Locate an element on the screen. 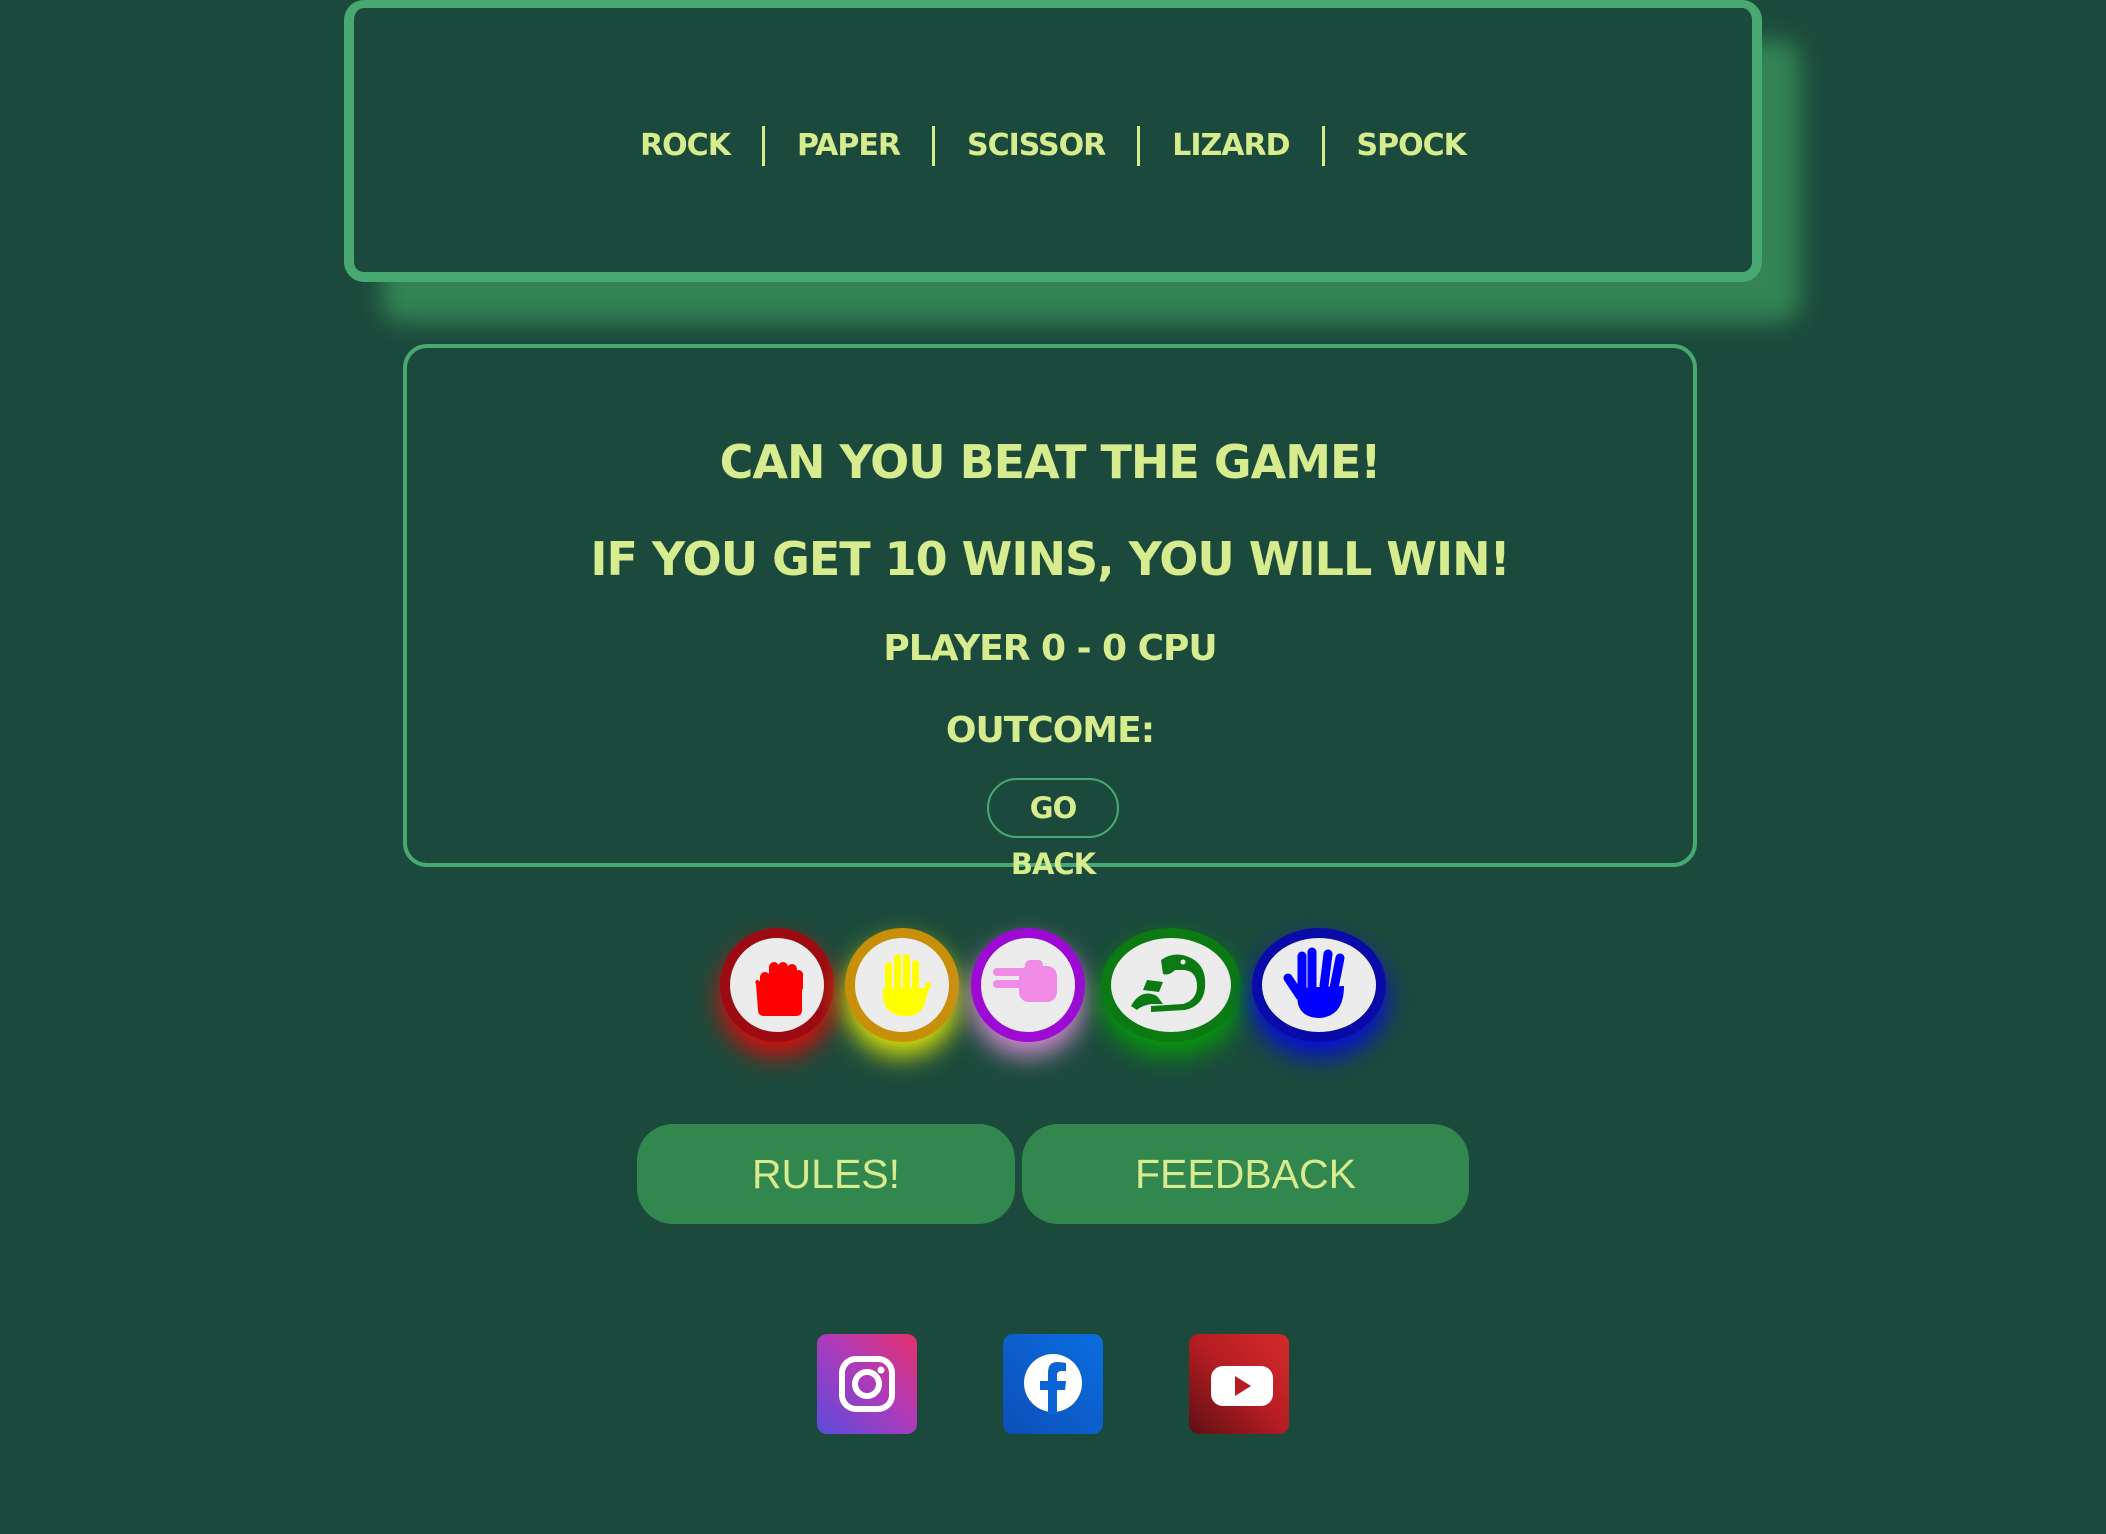 Image resolution: width=2106 pixels, height=1534 pixels. spock-button is located at coordinates (1319, 985).